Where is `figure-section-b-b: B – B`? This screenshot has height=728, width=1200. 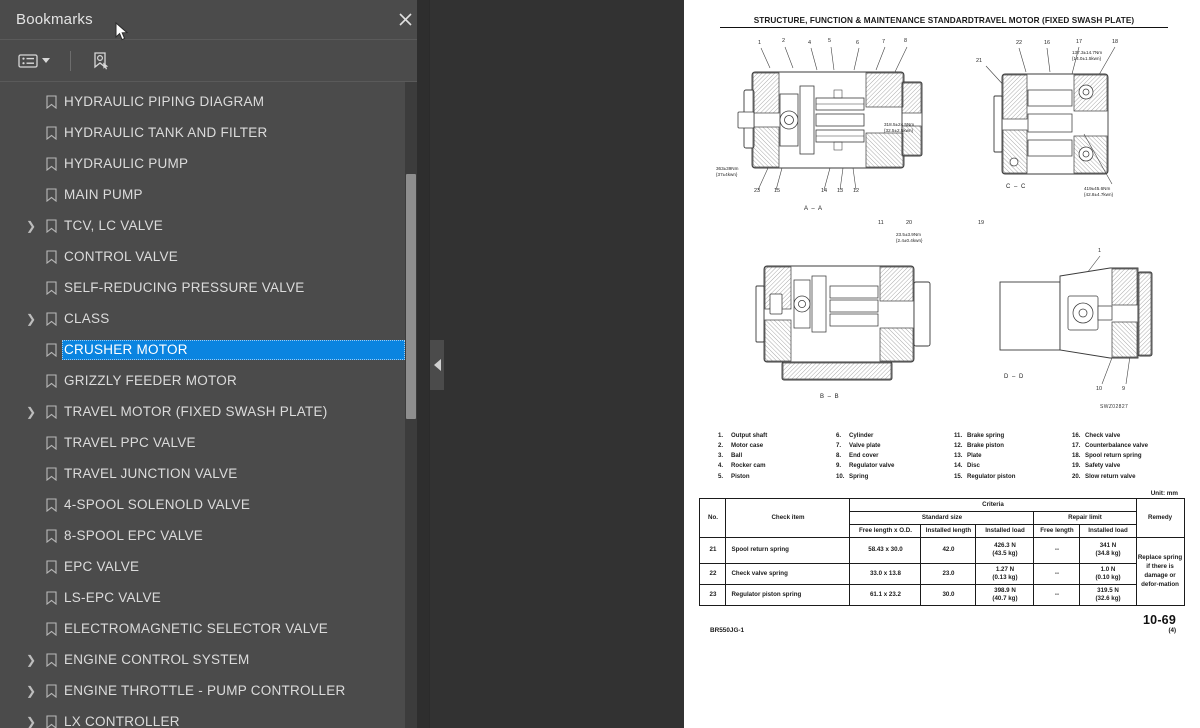 figure-section-b-b: B – B is located at coordinates (852, 336).